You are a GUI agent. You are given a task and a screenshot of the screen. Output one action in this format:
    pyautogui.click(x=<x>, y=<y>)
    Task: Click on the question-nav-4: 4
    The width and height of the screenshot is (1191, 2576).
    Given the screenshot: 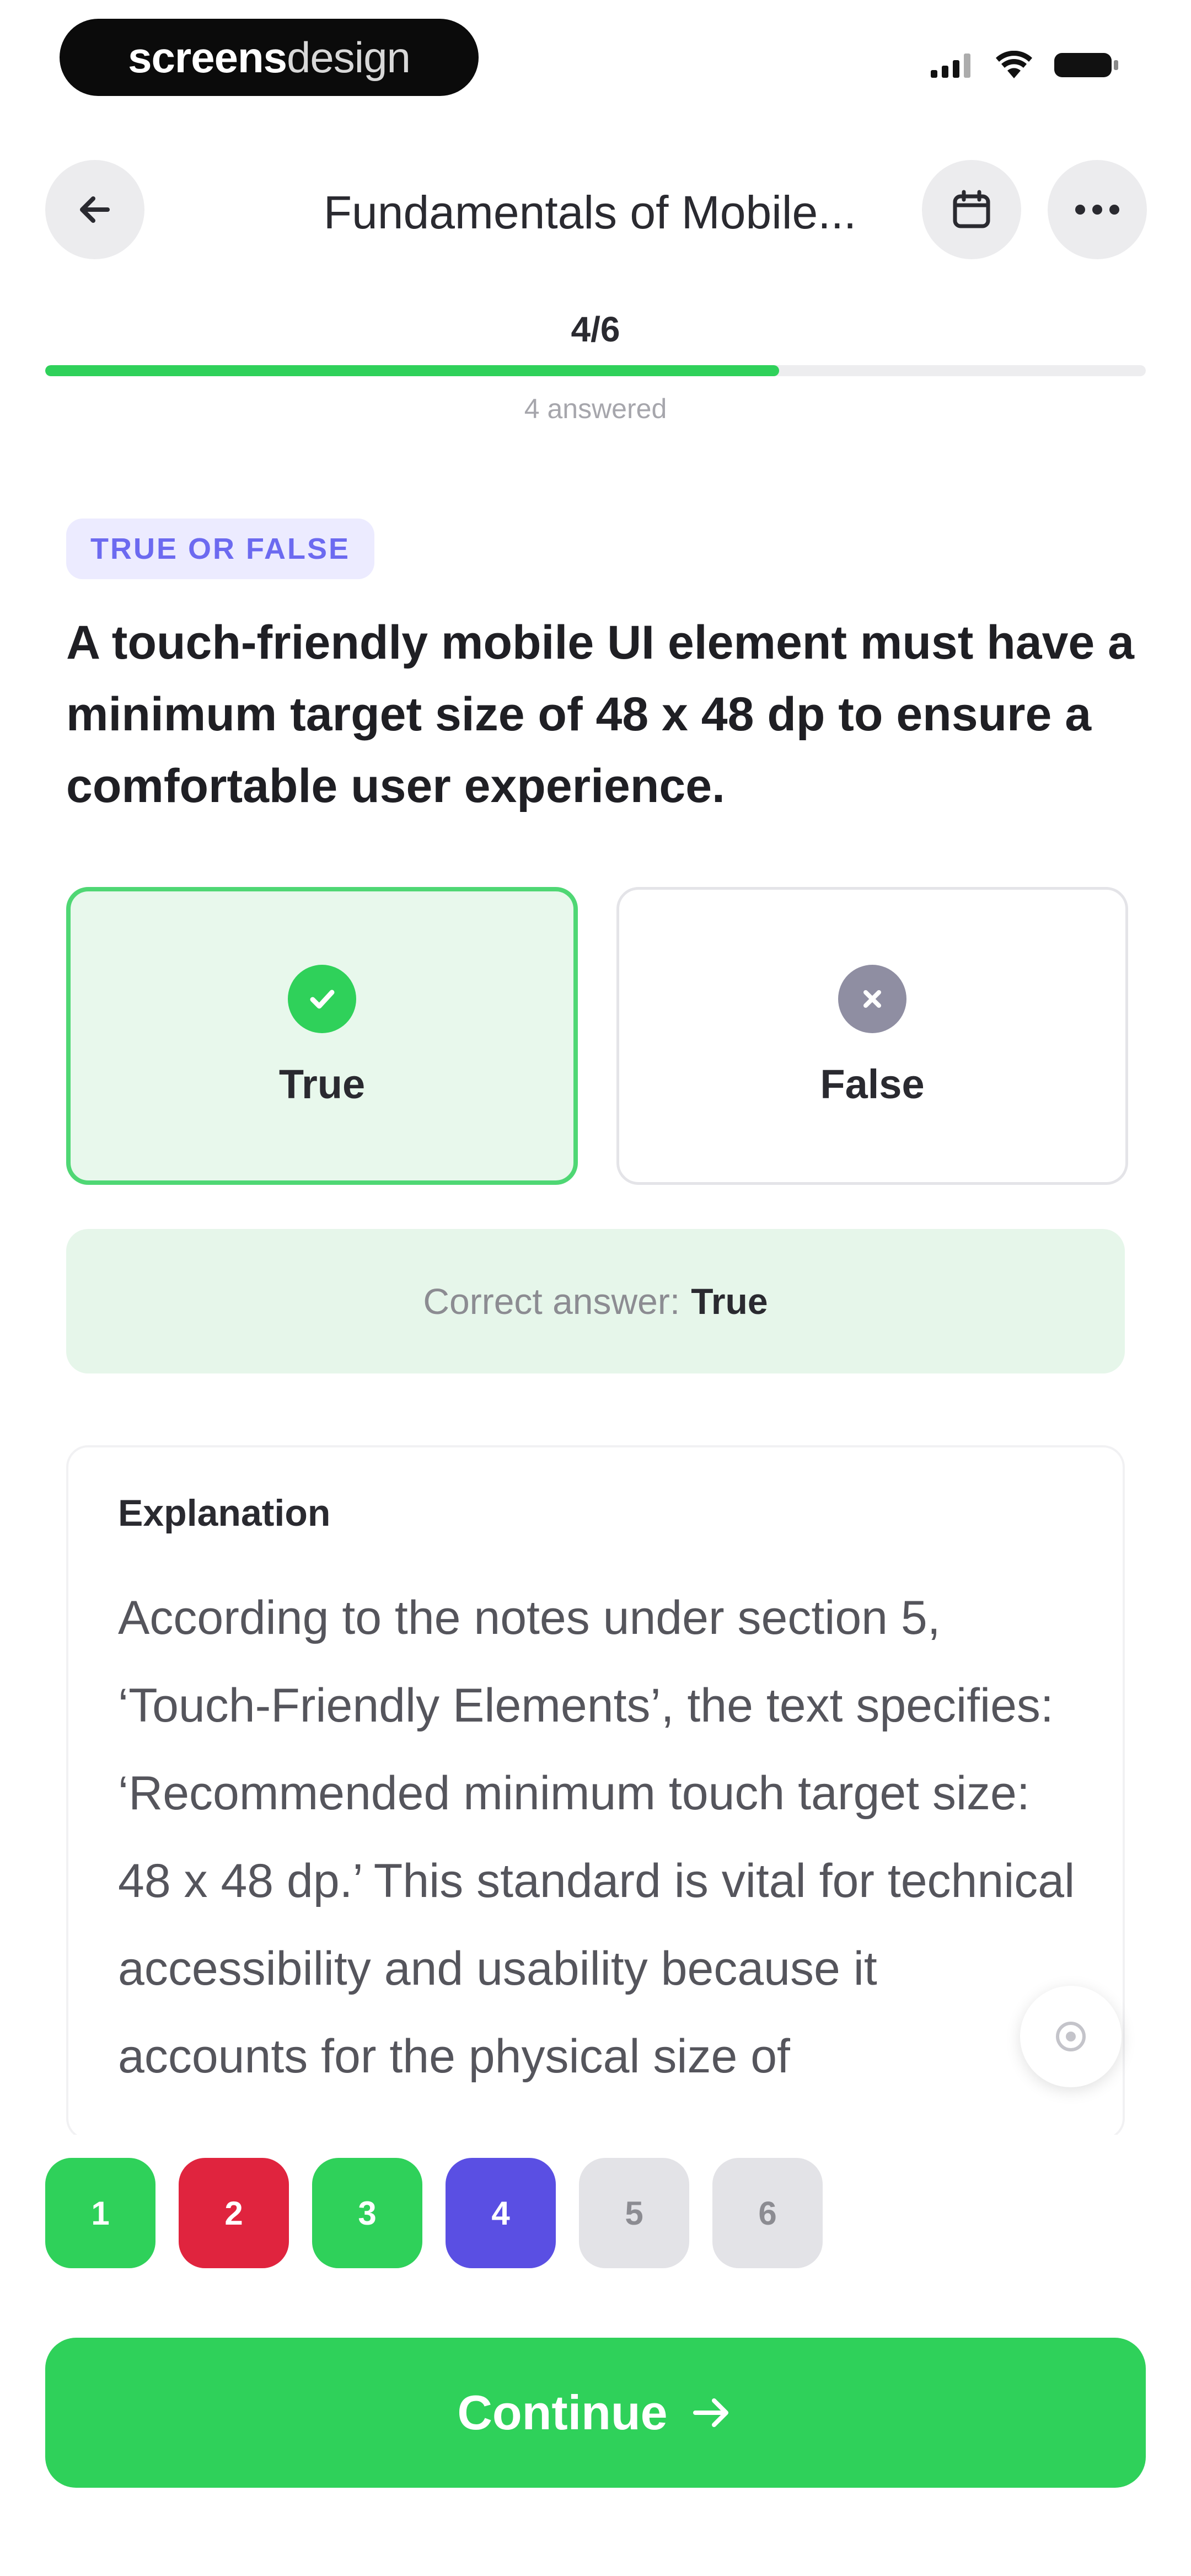 What is the action you would take?
    pyautogui.click(x=501, y=2213)
    